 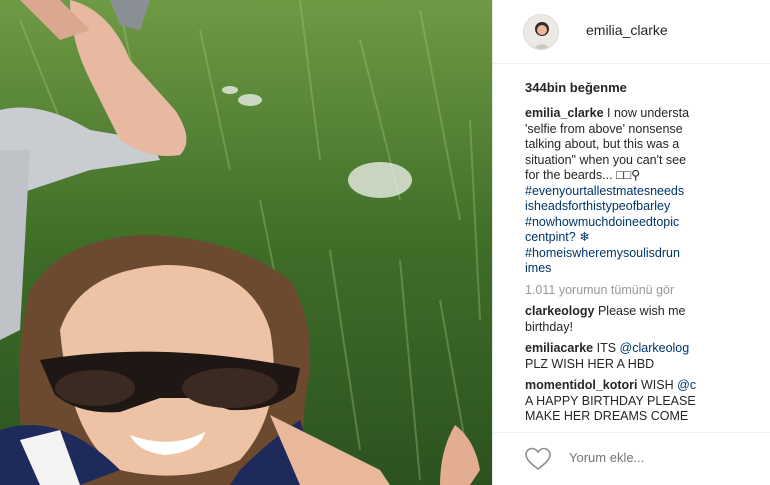 What do you see at coordinates (607, 416) in the screenshot?
I see `comment-text-continued: MAKE HER DREAMS COME` at bounding box center [607, 416].